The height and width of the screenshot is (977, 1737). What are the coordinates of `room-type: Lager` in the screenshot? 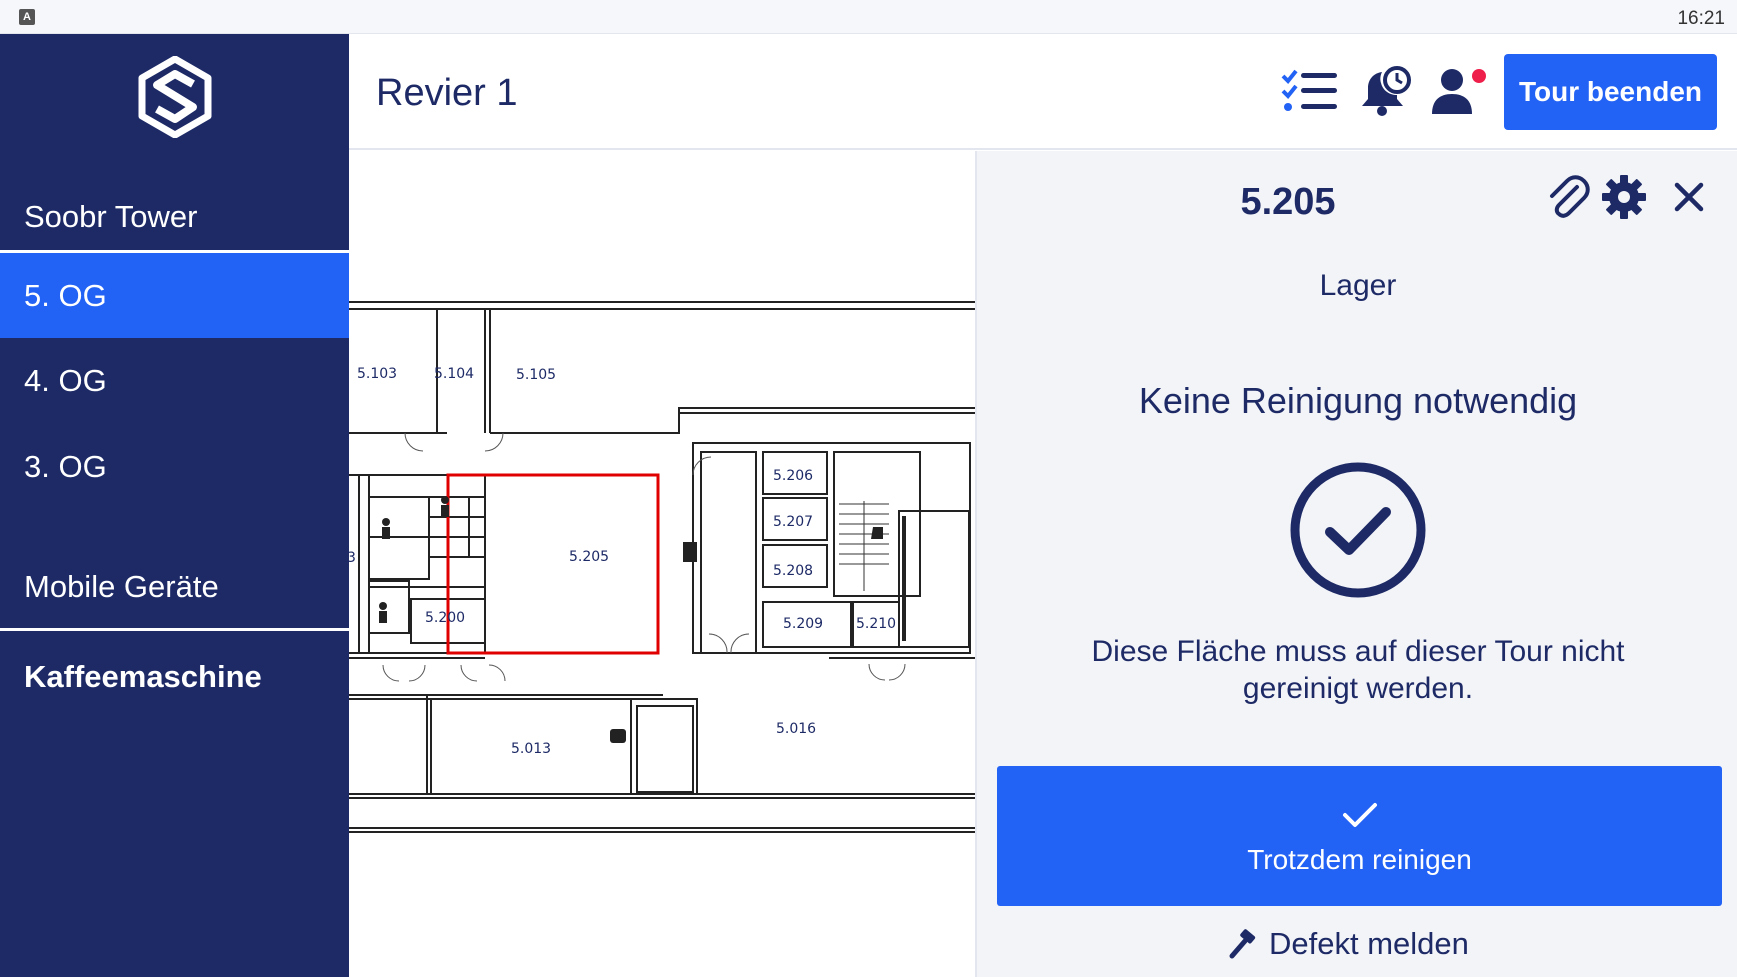 It's located at (1358, 285).